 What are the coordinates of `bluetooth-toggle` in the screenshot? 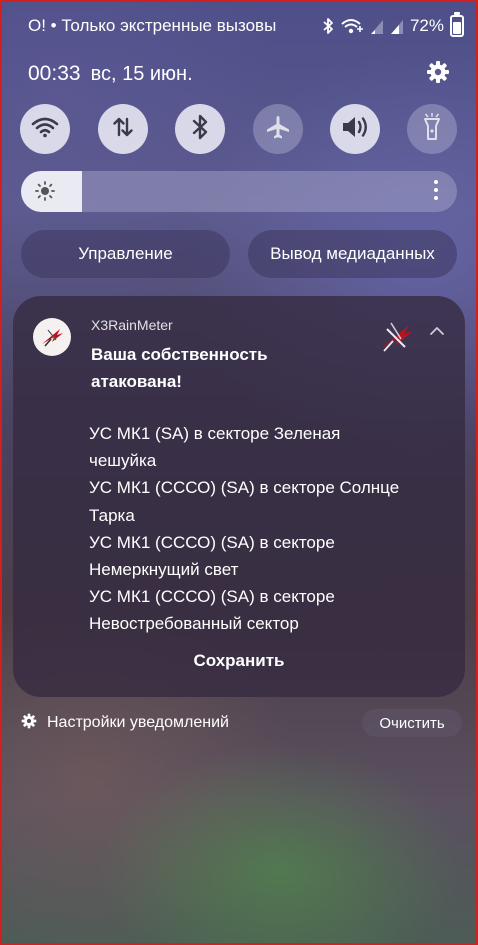 It's located at (200, 129).